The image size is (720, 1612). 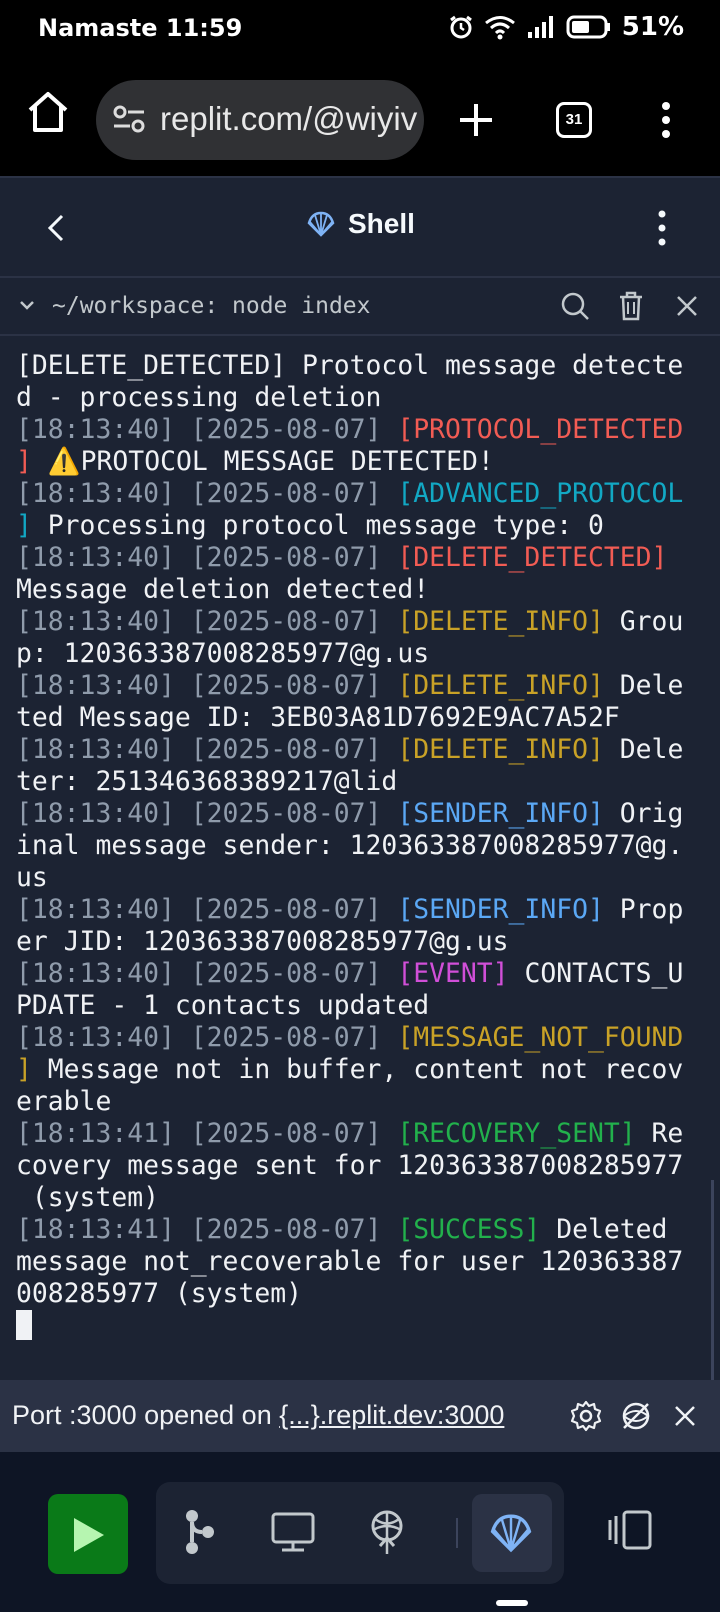 I want to click on terminal-path: ~/workspace: node index, so click(x=211, y=306).